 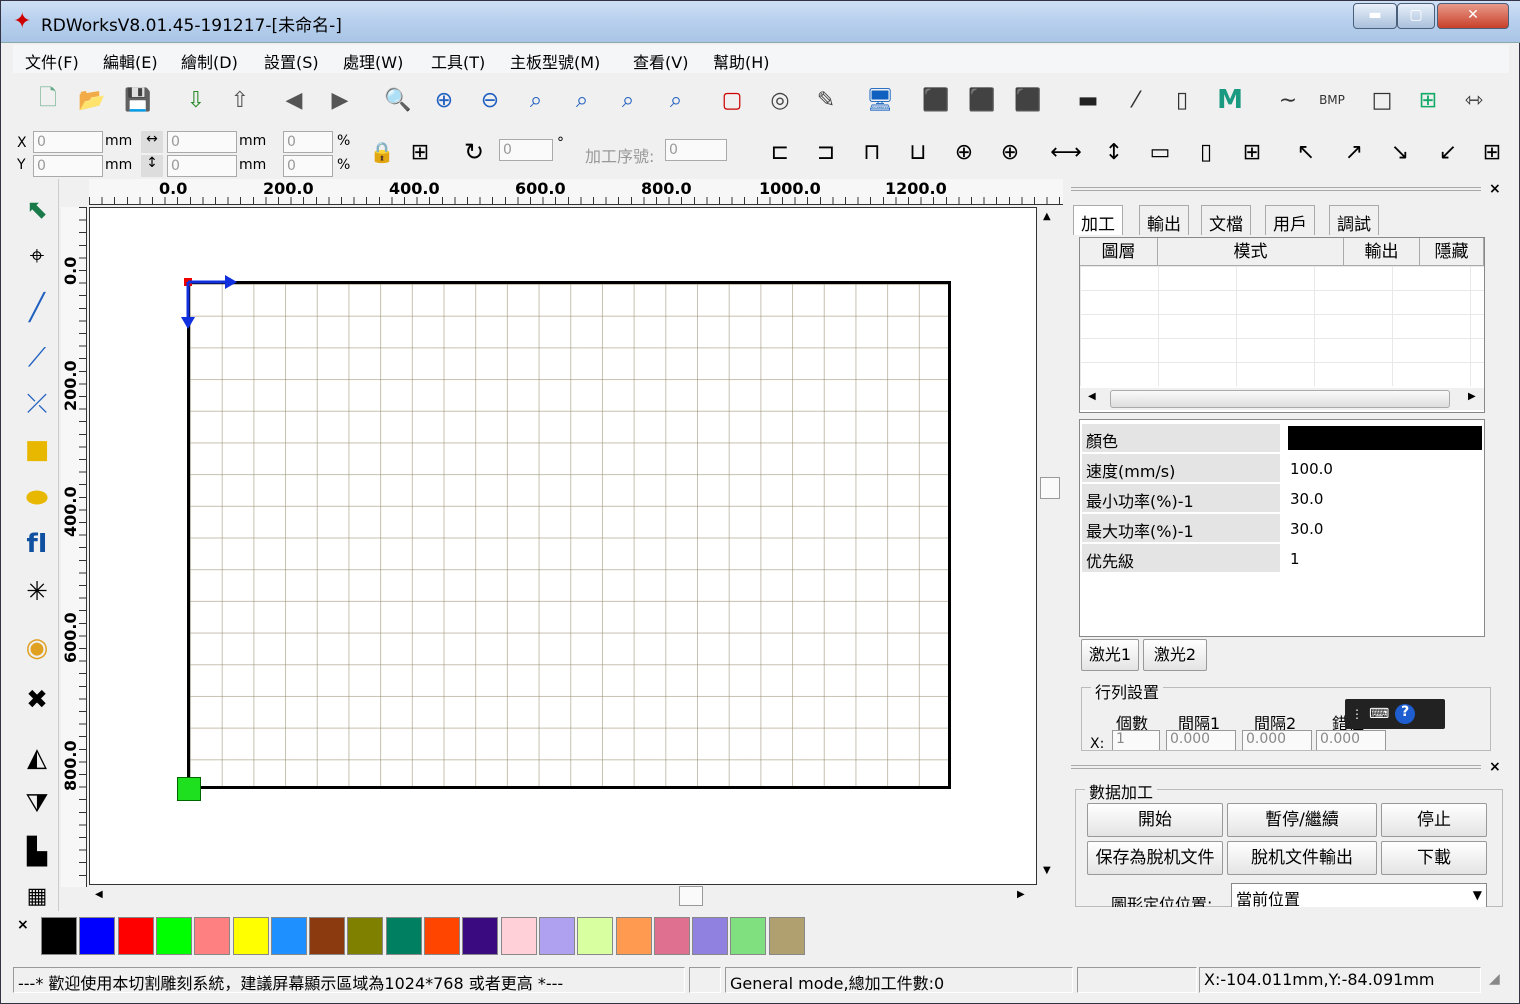 What do you see at coordinates (308, 142) in the screenshot?
I see `scale-x-input: 0` at bounding box center [308, 142].